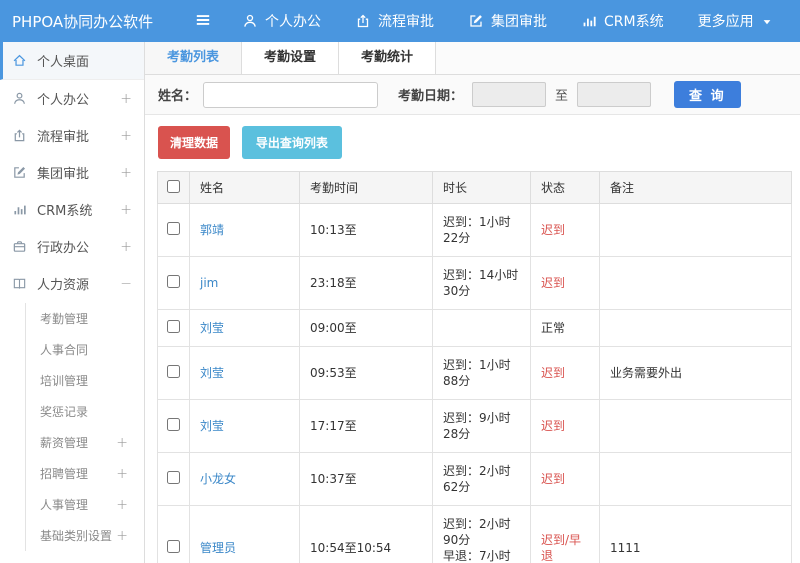  Describe the element at coordinates (72, 558) in the screenshot. I see `sidebar-item-8: 公文管理+` at that location.